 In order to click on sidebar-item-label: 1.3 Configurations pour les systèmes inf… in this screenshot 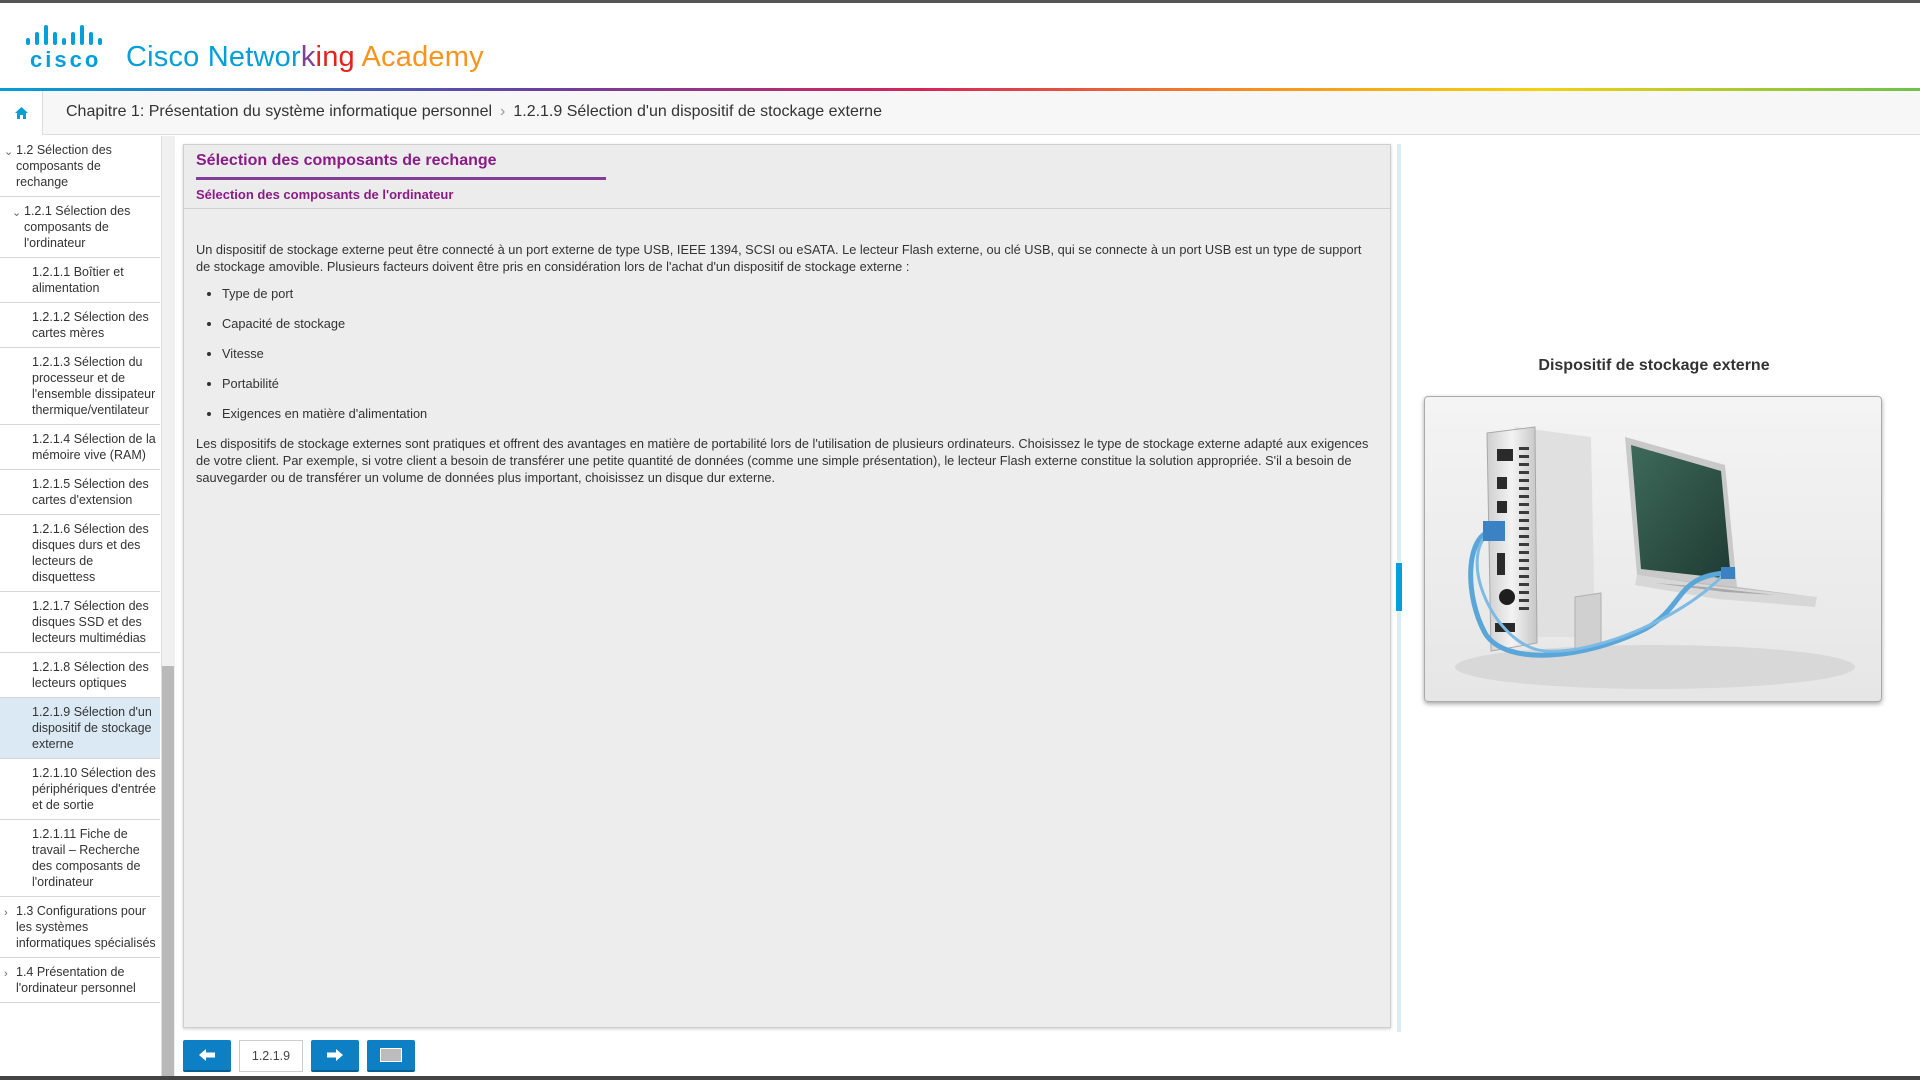, I will do `click(86, 927)`.